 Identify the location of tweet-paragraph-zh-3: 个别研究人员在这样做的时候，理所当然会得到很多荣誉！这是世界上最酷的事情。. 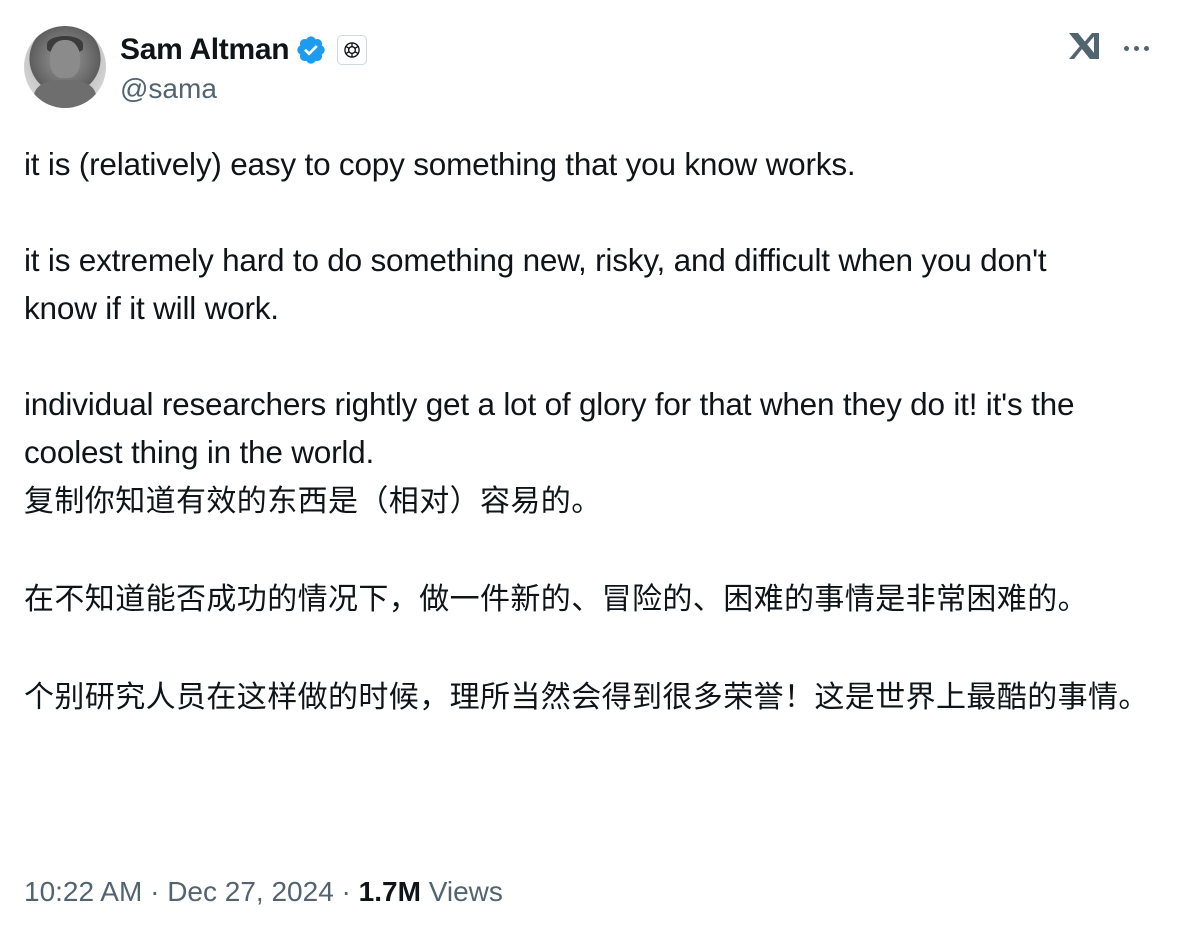
(586, 697).